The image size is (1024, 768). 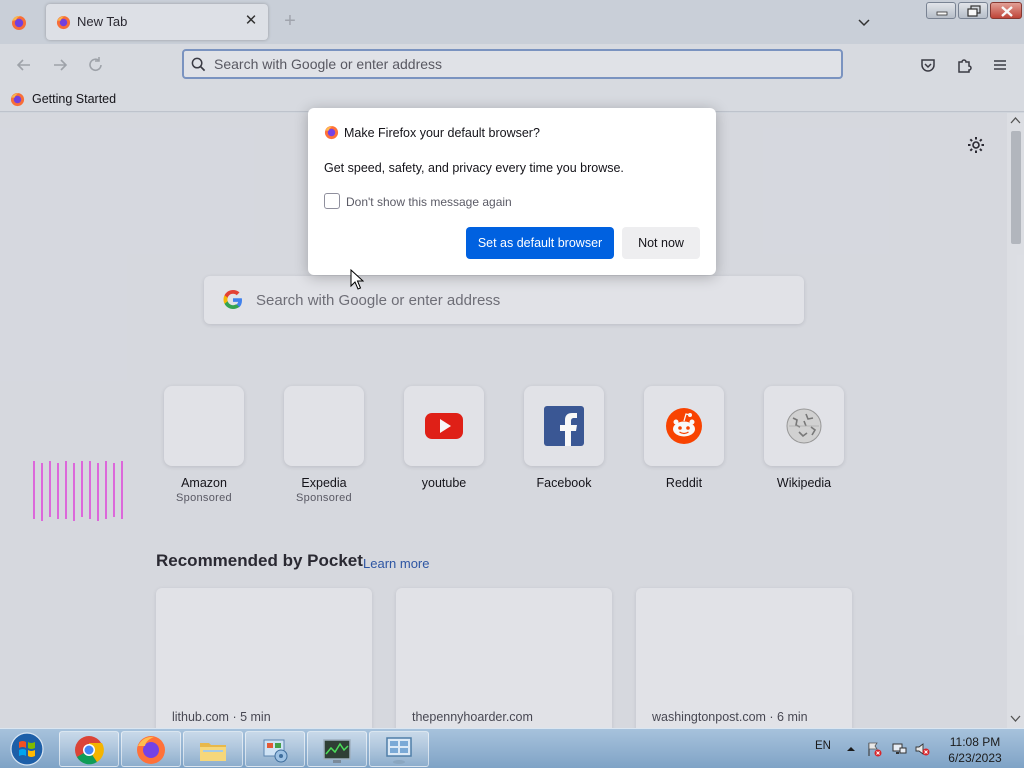 I want to click on dialog-title: Make Firefox your default browser?, so click(x=442, y=133).